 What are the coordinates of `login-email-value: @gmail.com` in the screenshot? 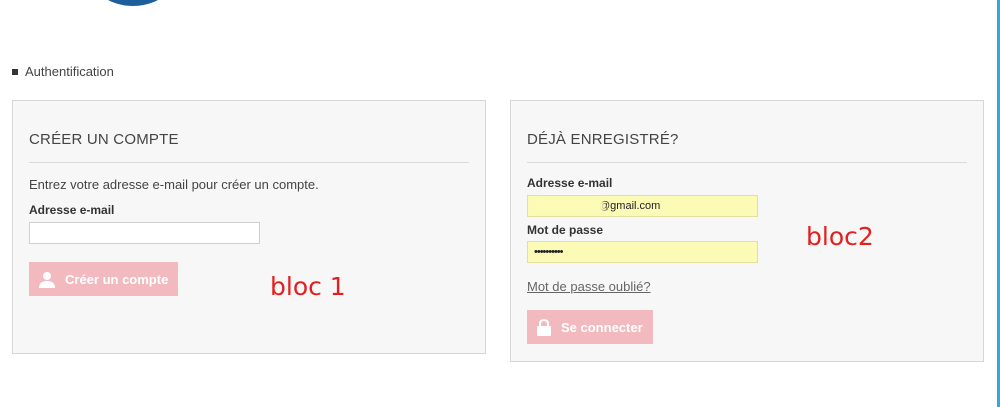 It's located at (630, 206).